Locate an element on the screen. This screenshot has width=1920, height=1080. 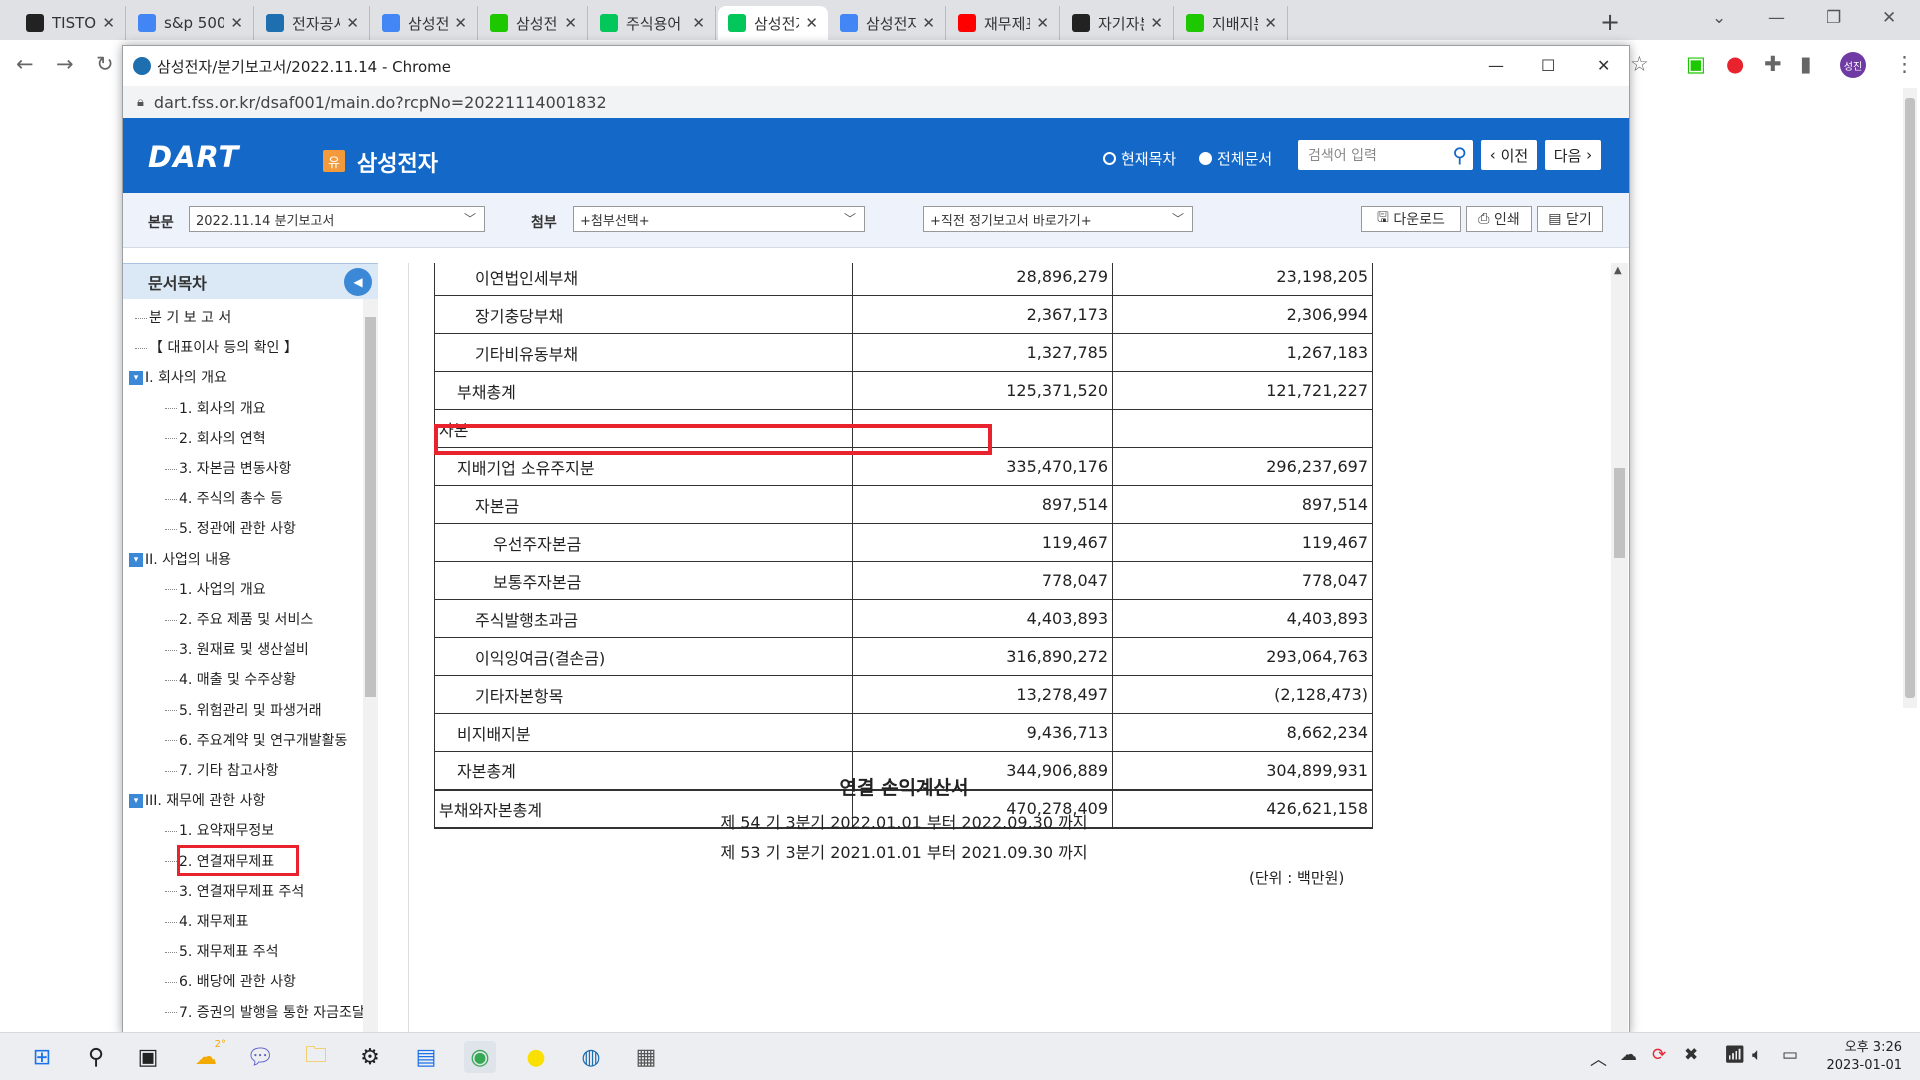
toc-item: 4. 주식의 총수 등 is located at coordinates (224, 498).